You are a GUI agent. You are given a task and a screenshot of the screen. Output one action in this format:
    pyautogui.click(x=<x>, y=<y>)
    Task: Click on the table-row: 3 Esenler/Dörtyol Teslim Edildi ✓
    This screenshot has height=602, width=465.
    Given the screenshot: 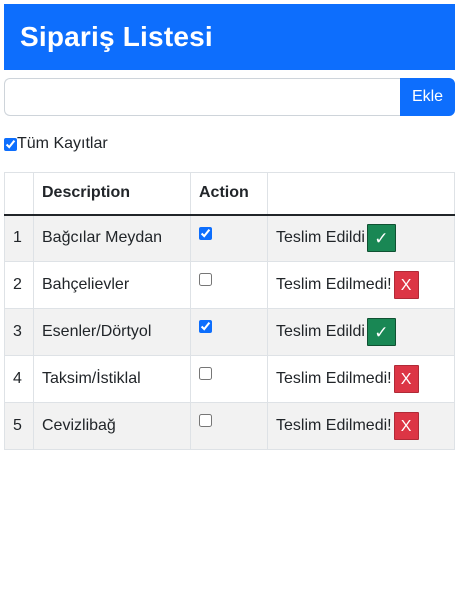 What is the action you would take?
    pyautogui.click(x=229, y=332)
    